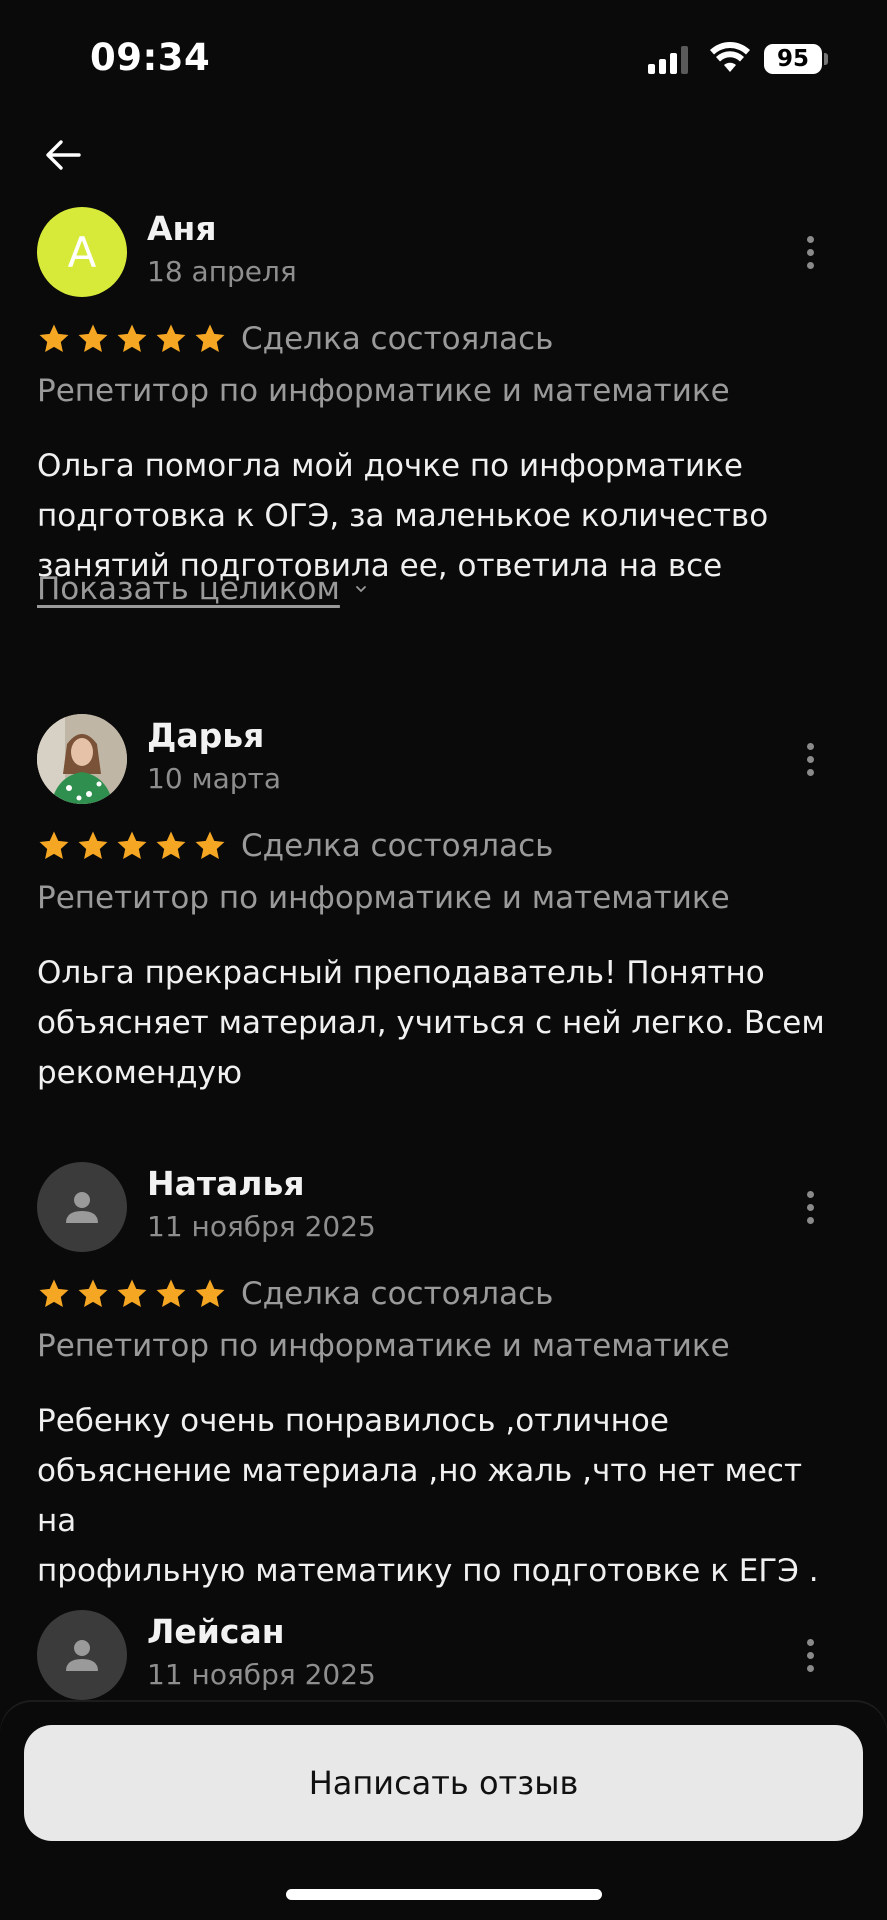  I want to click on battery-cap, so click(826, 59).